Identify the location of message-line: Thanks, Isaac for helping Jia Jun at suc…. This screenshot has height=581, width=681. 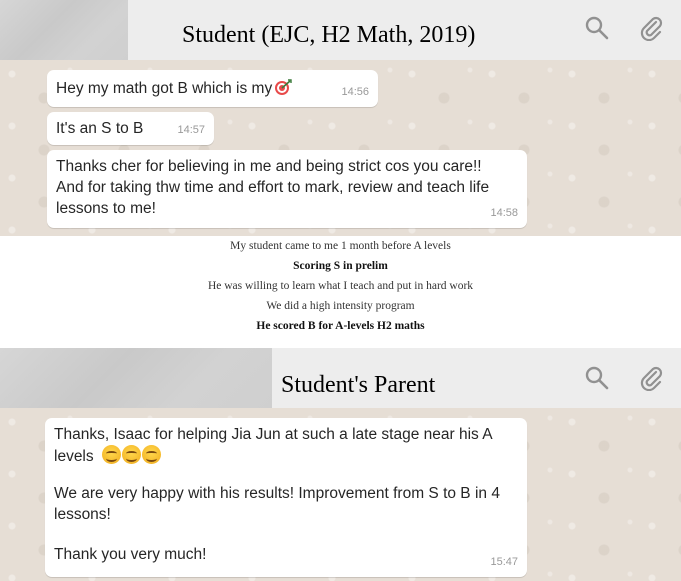
(273, 434).